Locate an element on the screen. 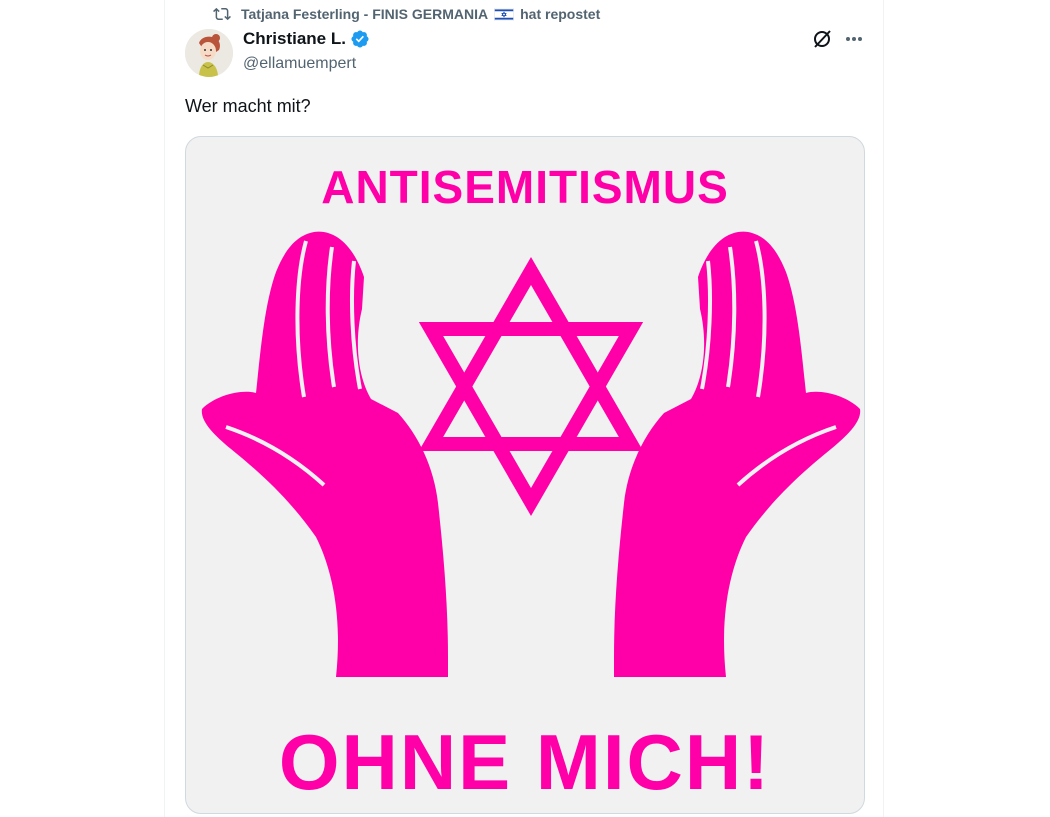 This screenshot has height=817, width=1050. verified-badge-icon is located at coordinates (360, 39).